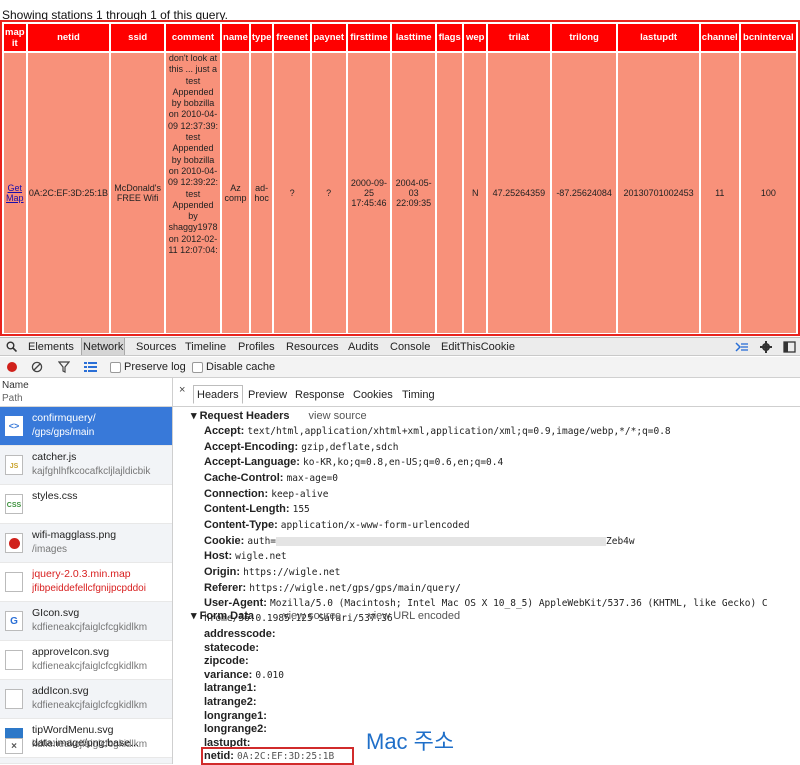 This screenshot has height=765, width=800. I want to click on gear-icon, so click(766, 347).